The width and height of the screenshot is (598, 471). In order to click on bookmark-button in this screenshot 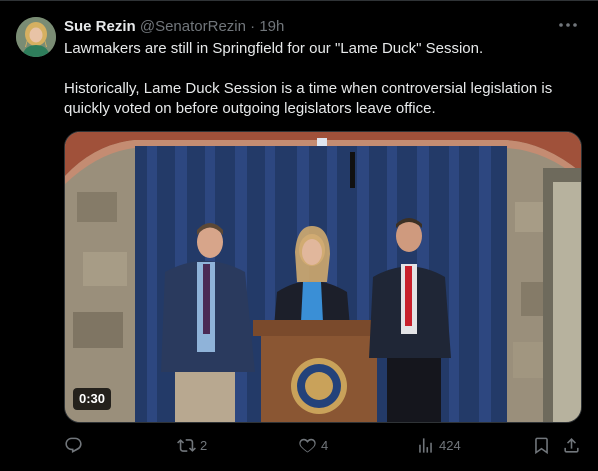, I will do `click(541, 445)`.